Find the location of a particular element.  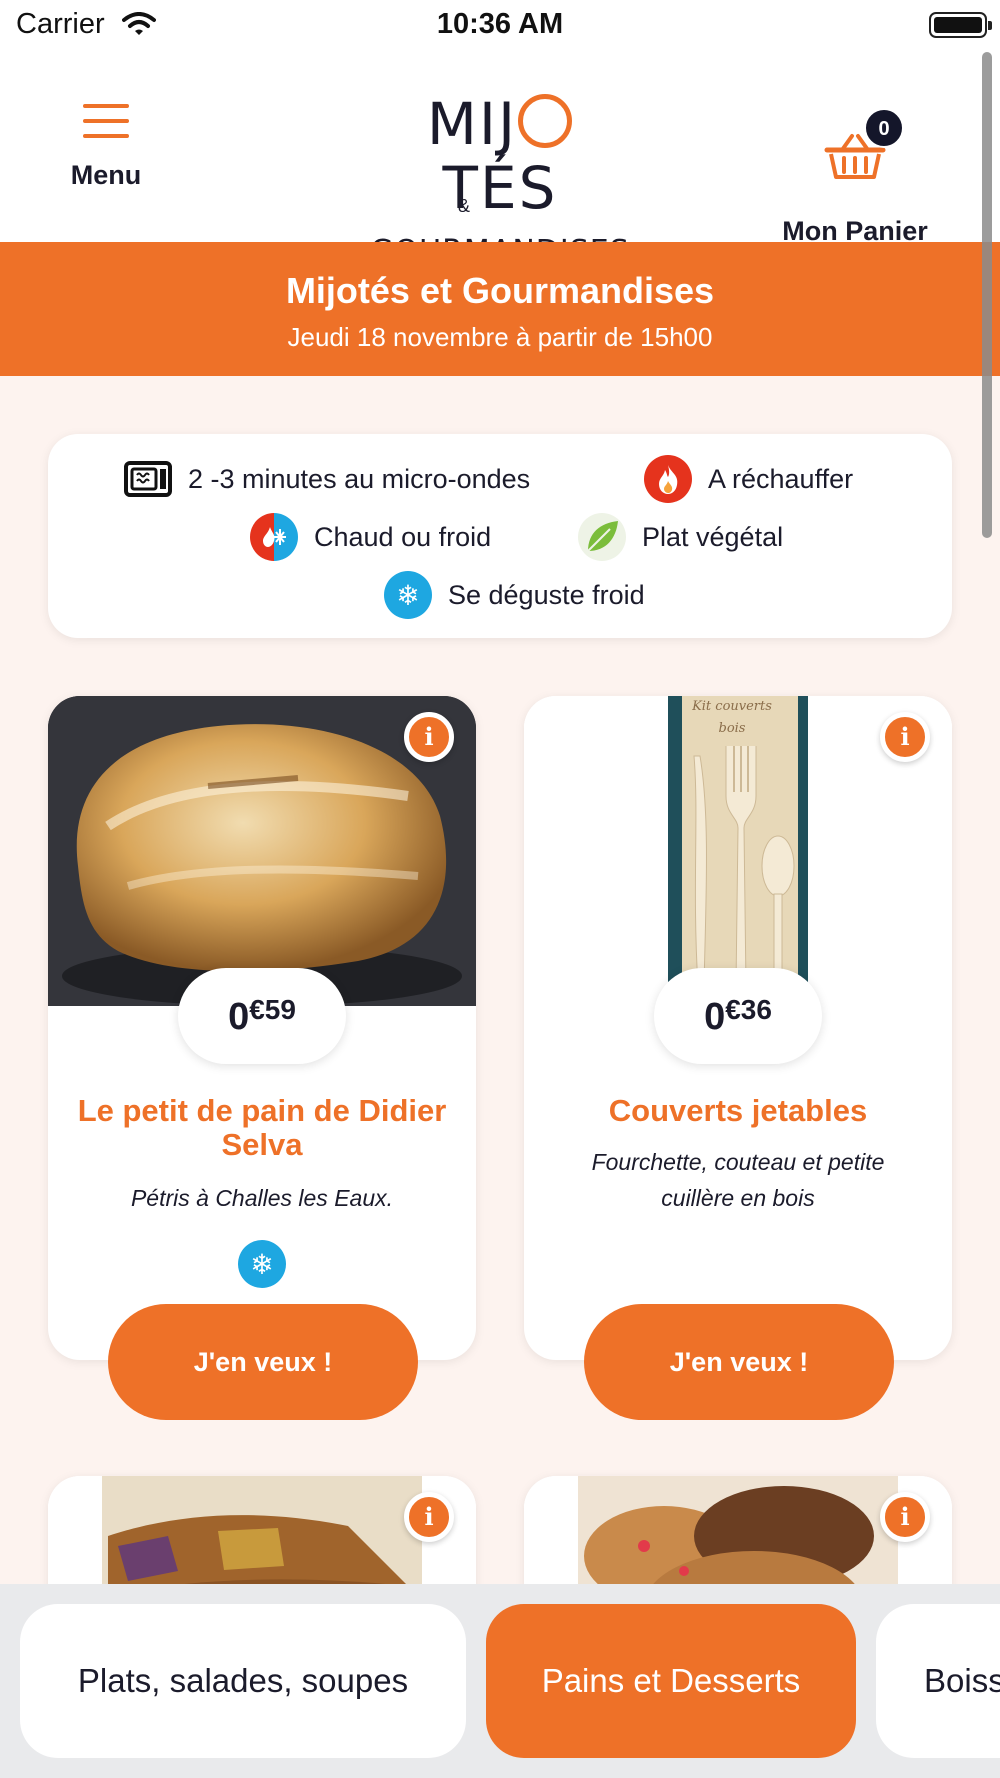

legend-label: A réchauffer is located at coordinates (781, 478).